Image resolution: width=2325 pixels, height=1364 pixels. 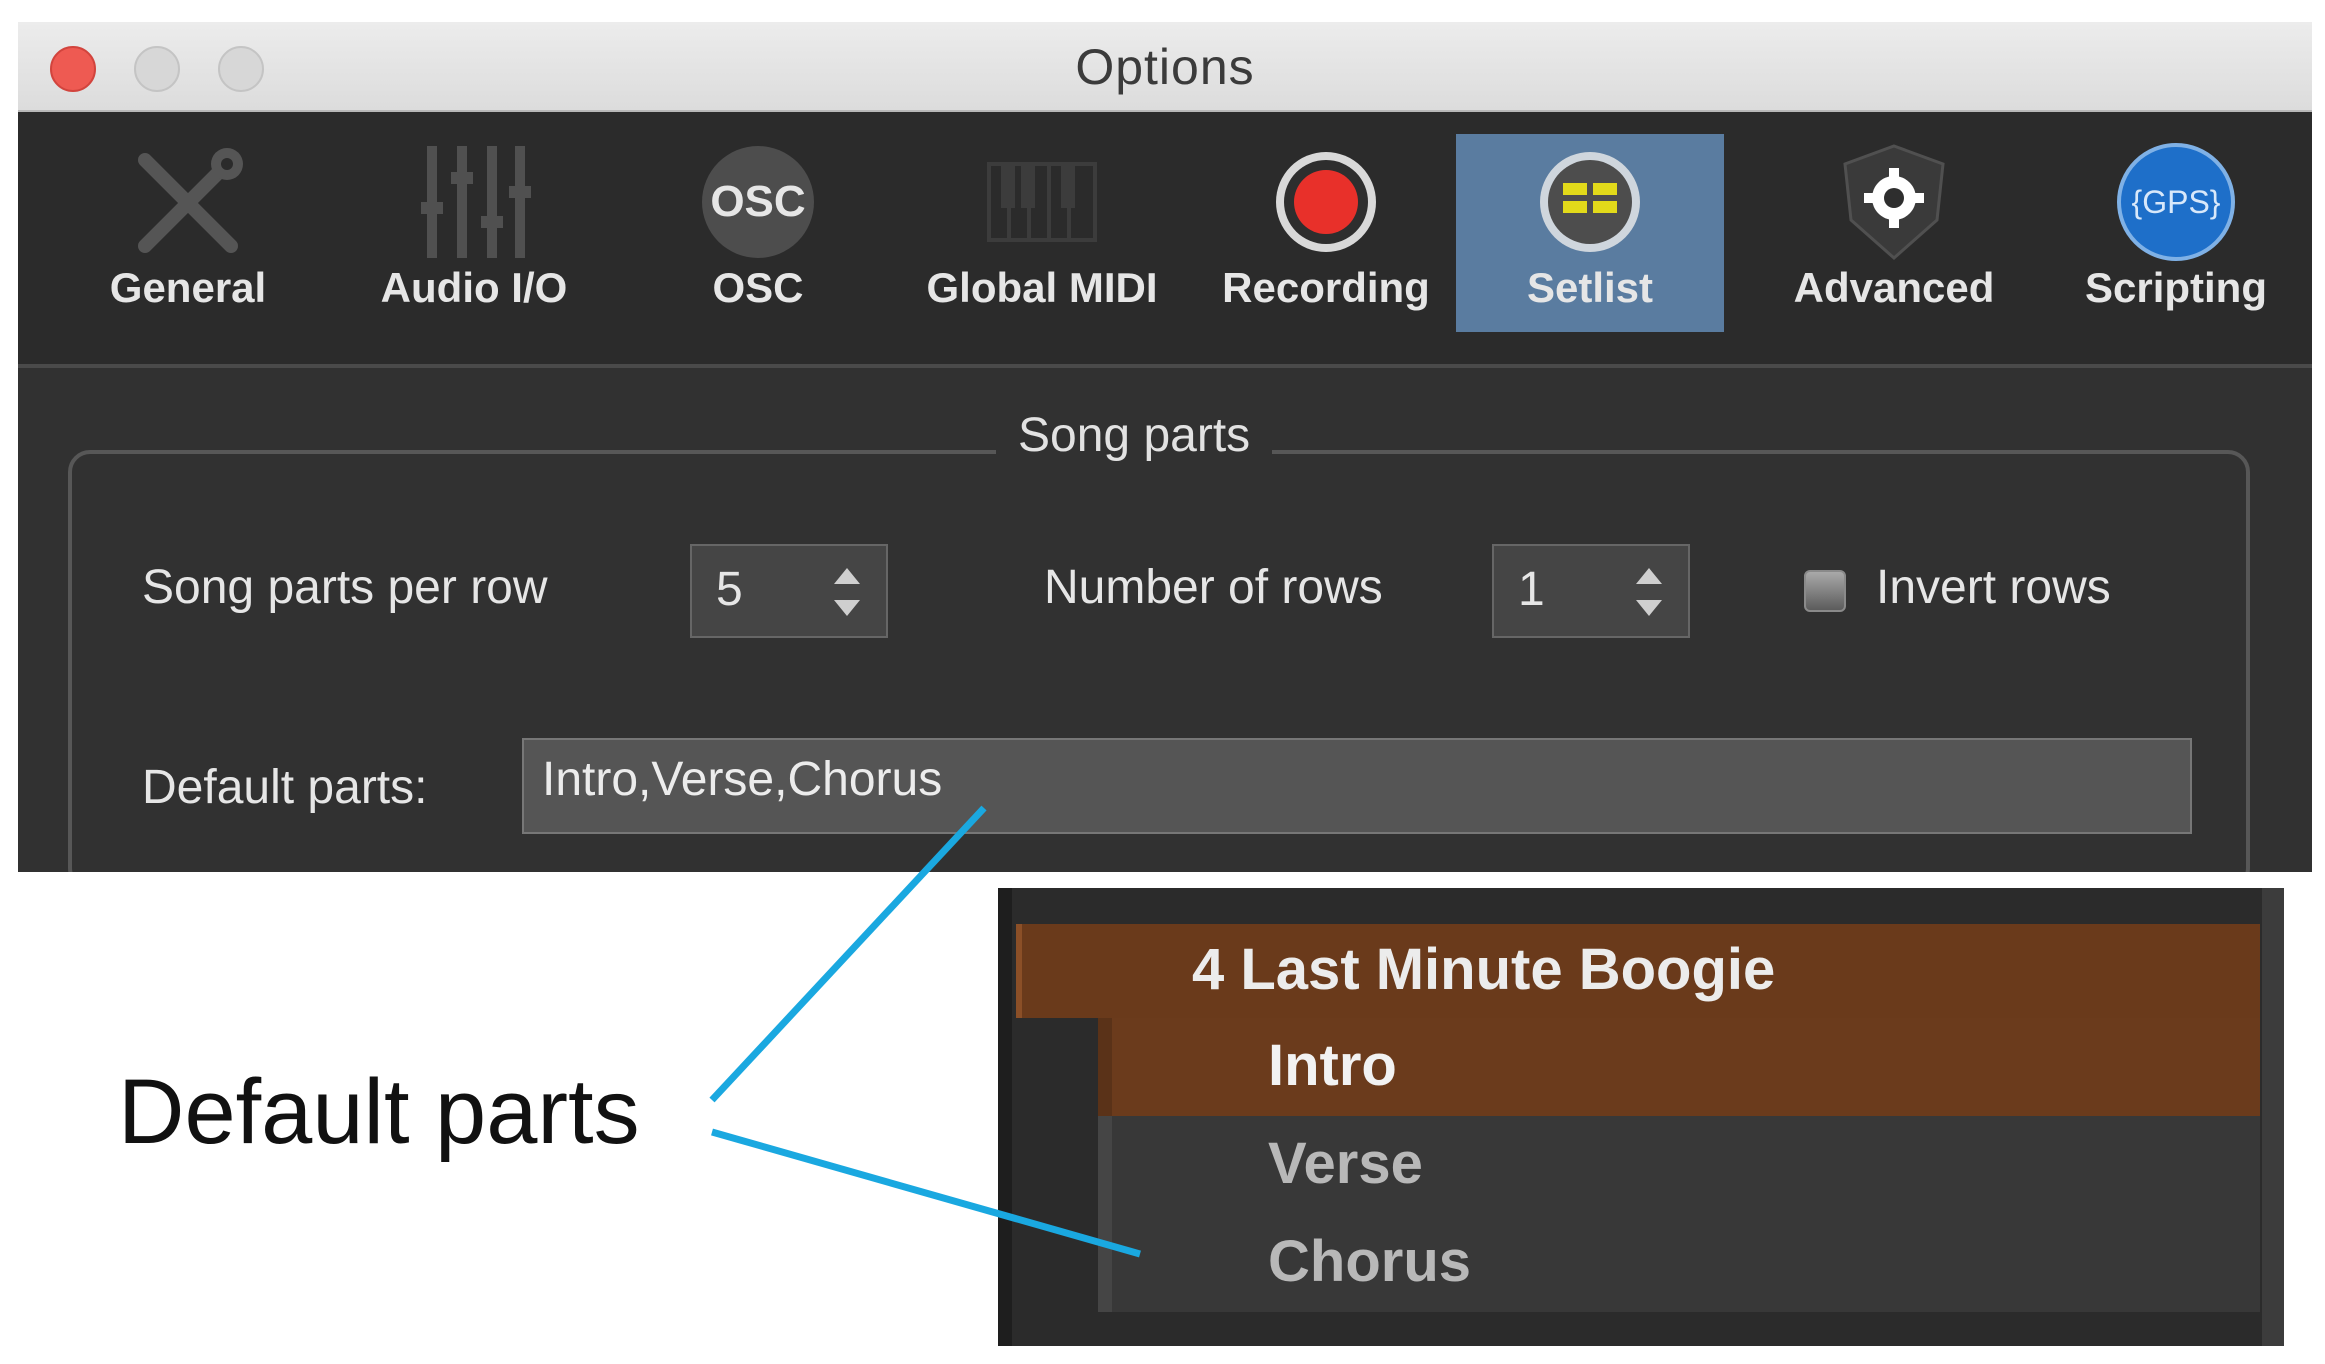 What do you see at coordinates (1590, 287) in the screenshot?
I see `tab-setlist-label: Setlist` at bounding box center [1590, 287].